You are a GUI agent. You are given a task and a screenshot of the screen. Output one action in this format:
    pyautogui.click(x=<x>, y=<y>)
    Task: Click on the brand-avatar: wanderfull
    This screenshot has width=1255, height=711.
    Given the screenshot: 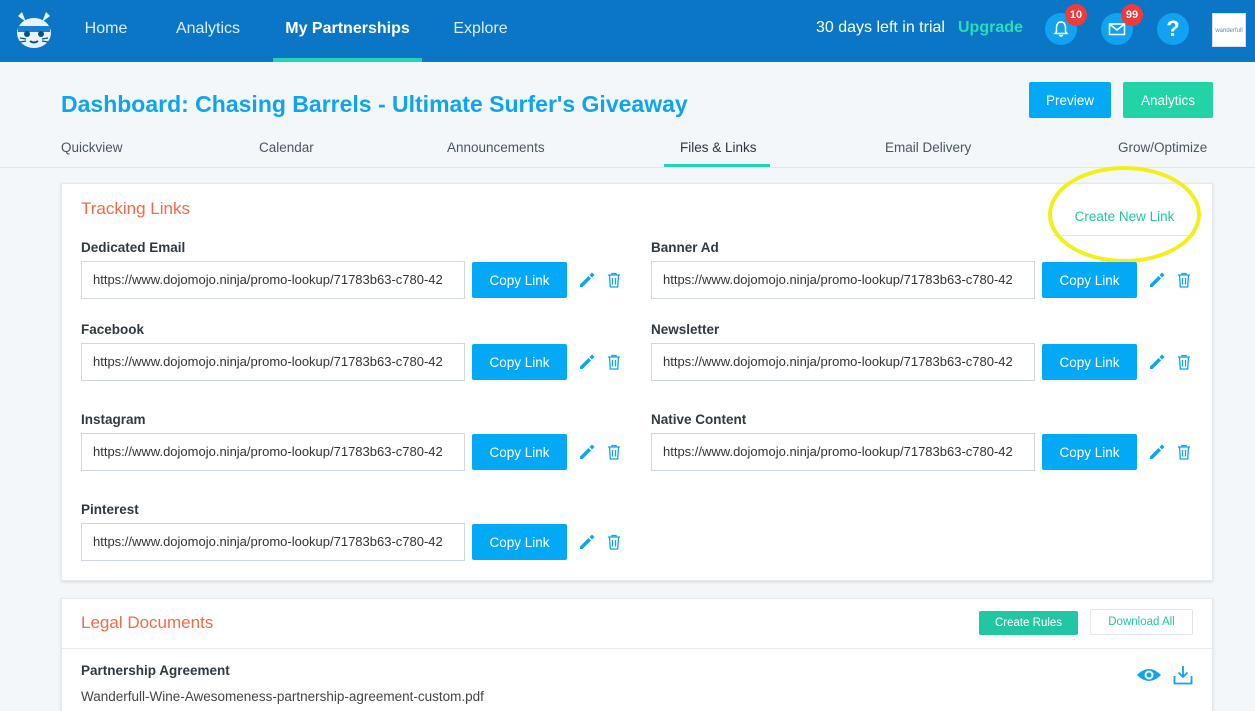 What is the action you would take?
    pyautogui.click(x=1229, y=30)
    